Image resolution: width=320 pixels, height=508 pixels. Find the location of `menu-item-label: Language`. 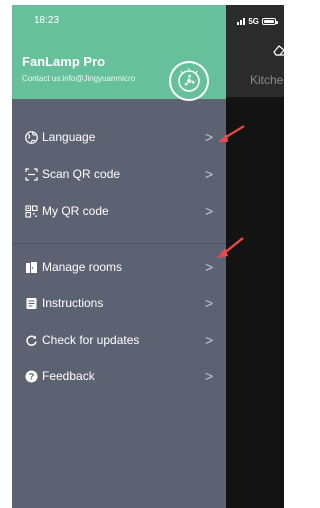

menu-item-label: Language is located at coordinates (69, 137).